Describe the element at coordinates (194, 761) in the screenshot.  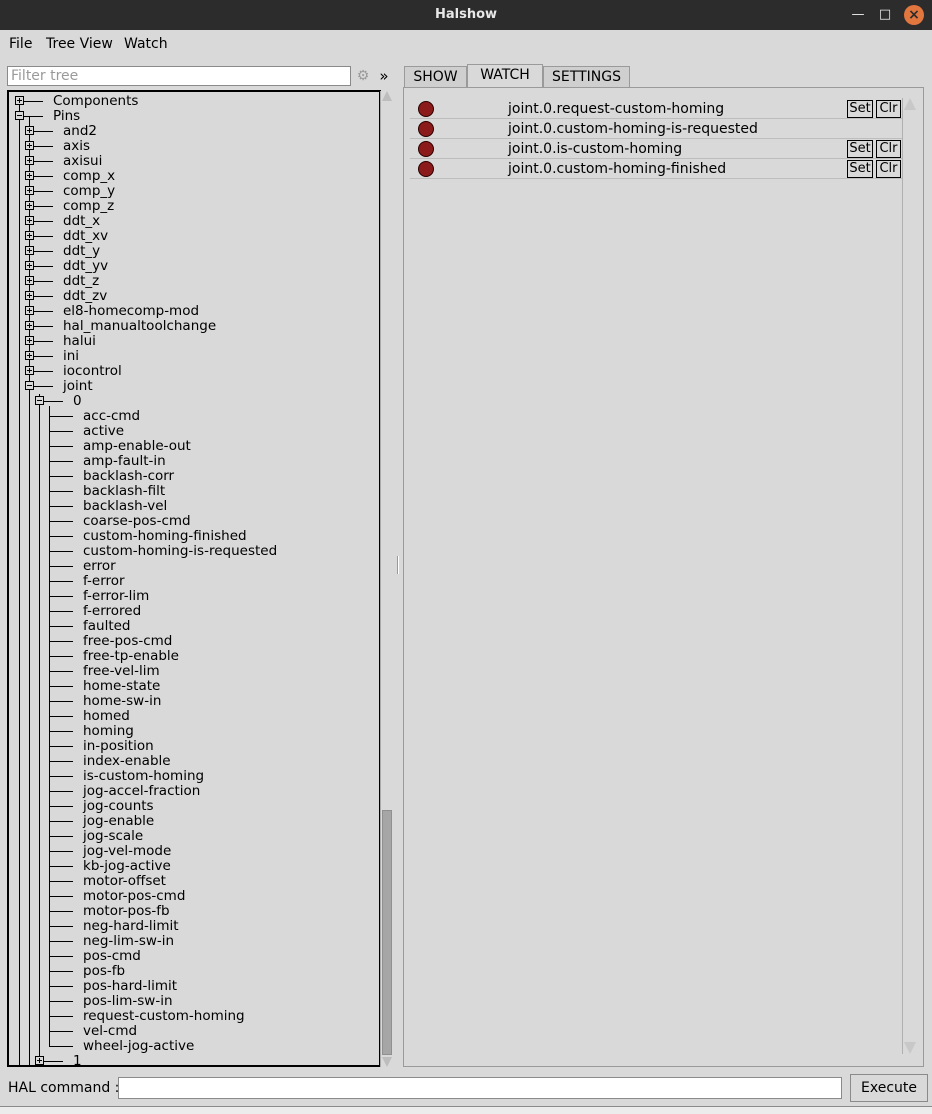
I see `tree-leaf: index-enable` at that location.